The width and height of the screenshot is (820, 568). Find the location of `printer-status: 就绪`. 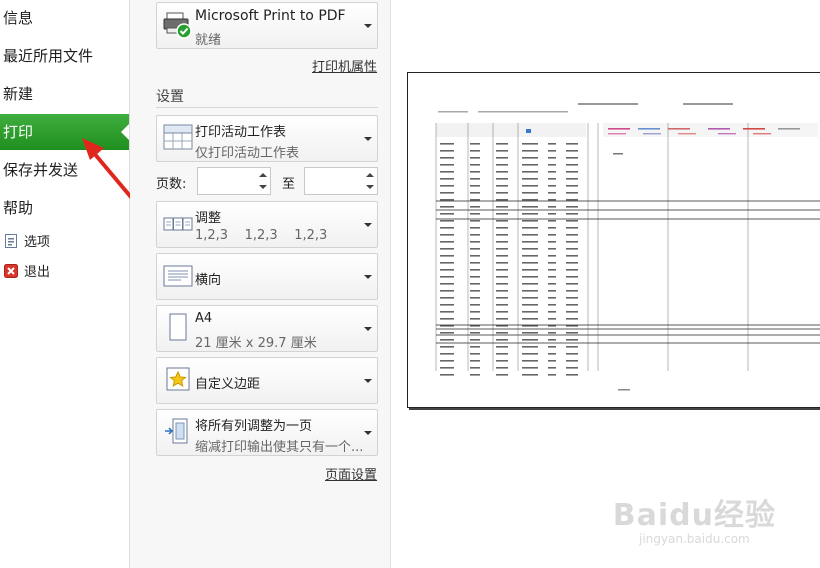

printer-status: 就绪 is located at coordinates (208, 40).